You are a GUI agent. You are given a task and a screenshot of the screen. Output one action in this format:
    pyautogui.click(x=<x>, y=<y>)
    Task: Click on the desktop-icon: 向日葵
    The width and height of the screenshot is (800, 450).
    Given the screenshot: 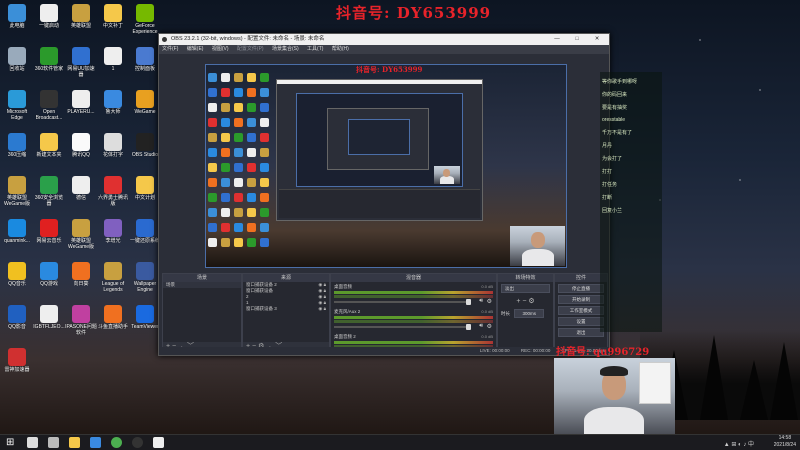 What is the action you would take?
    pyautogui.click(x=81, y=274)
    